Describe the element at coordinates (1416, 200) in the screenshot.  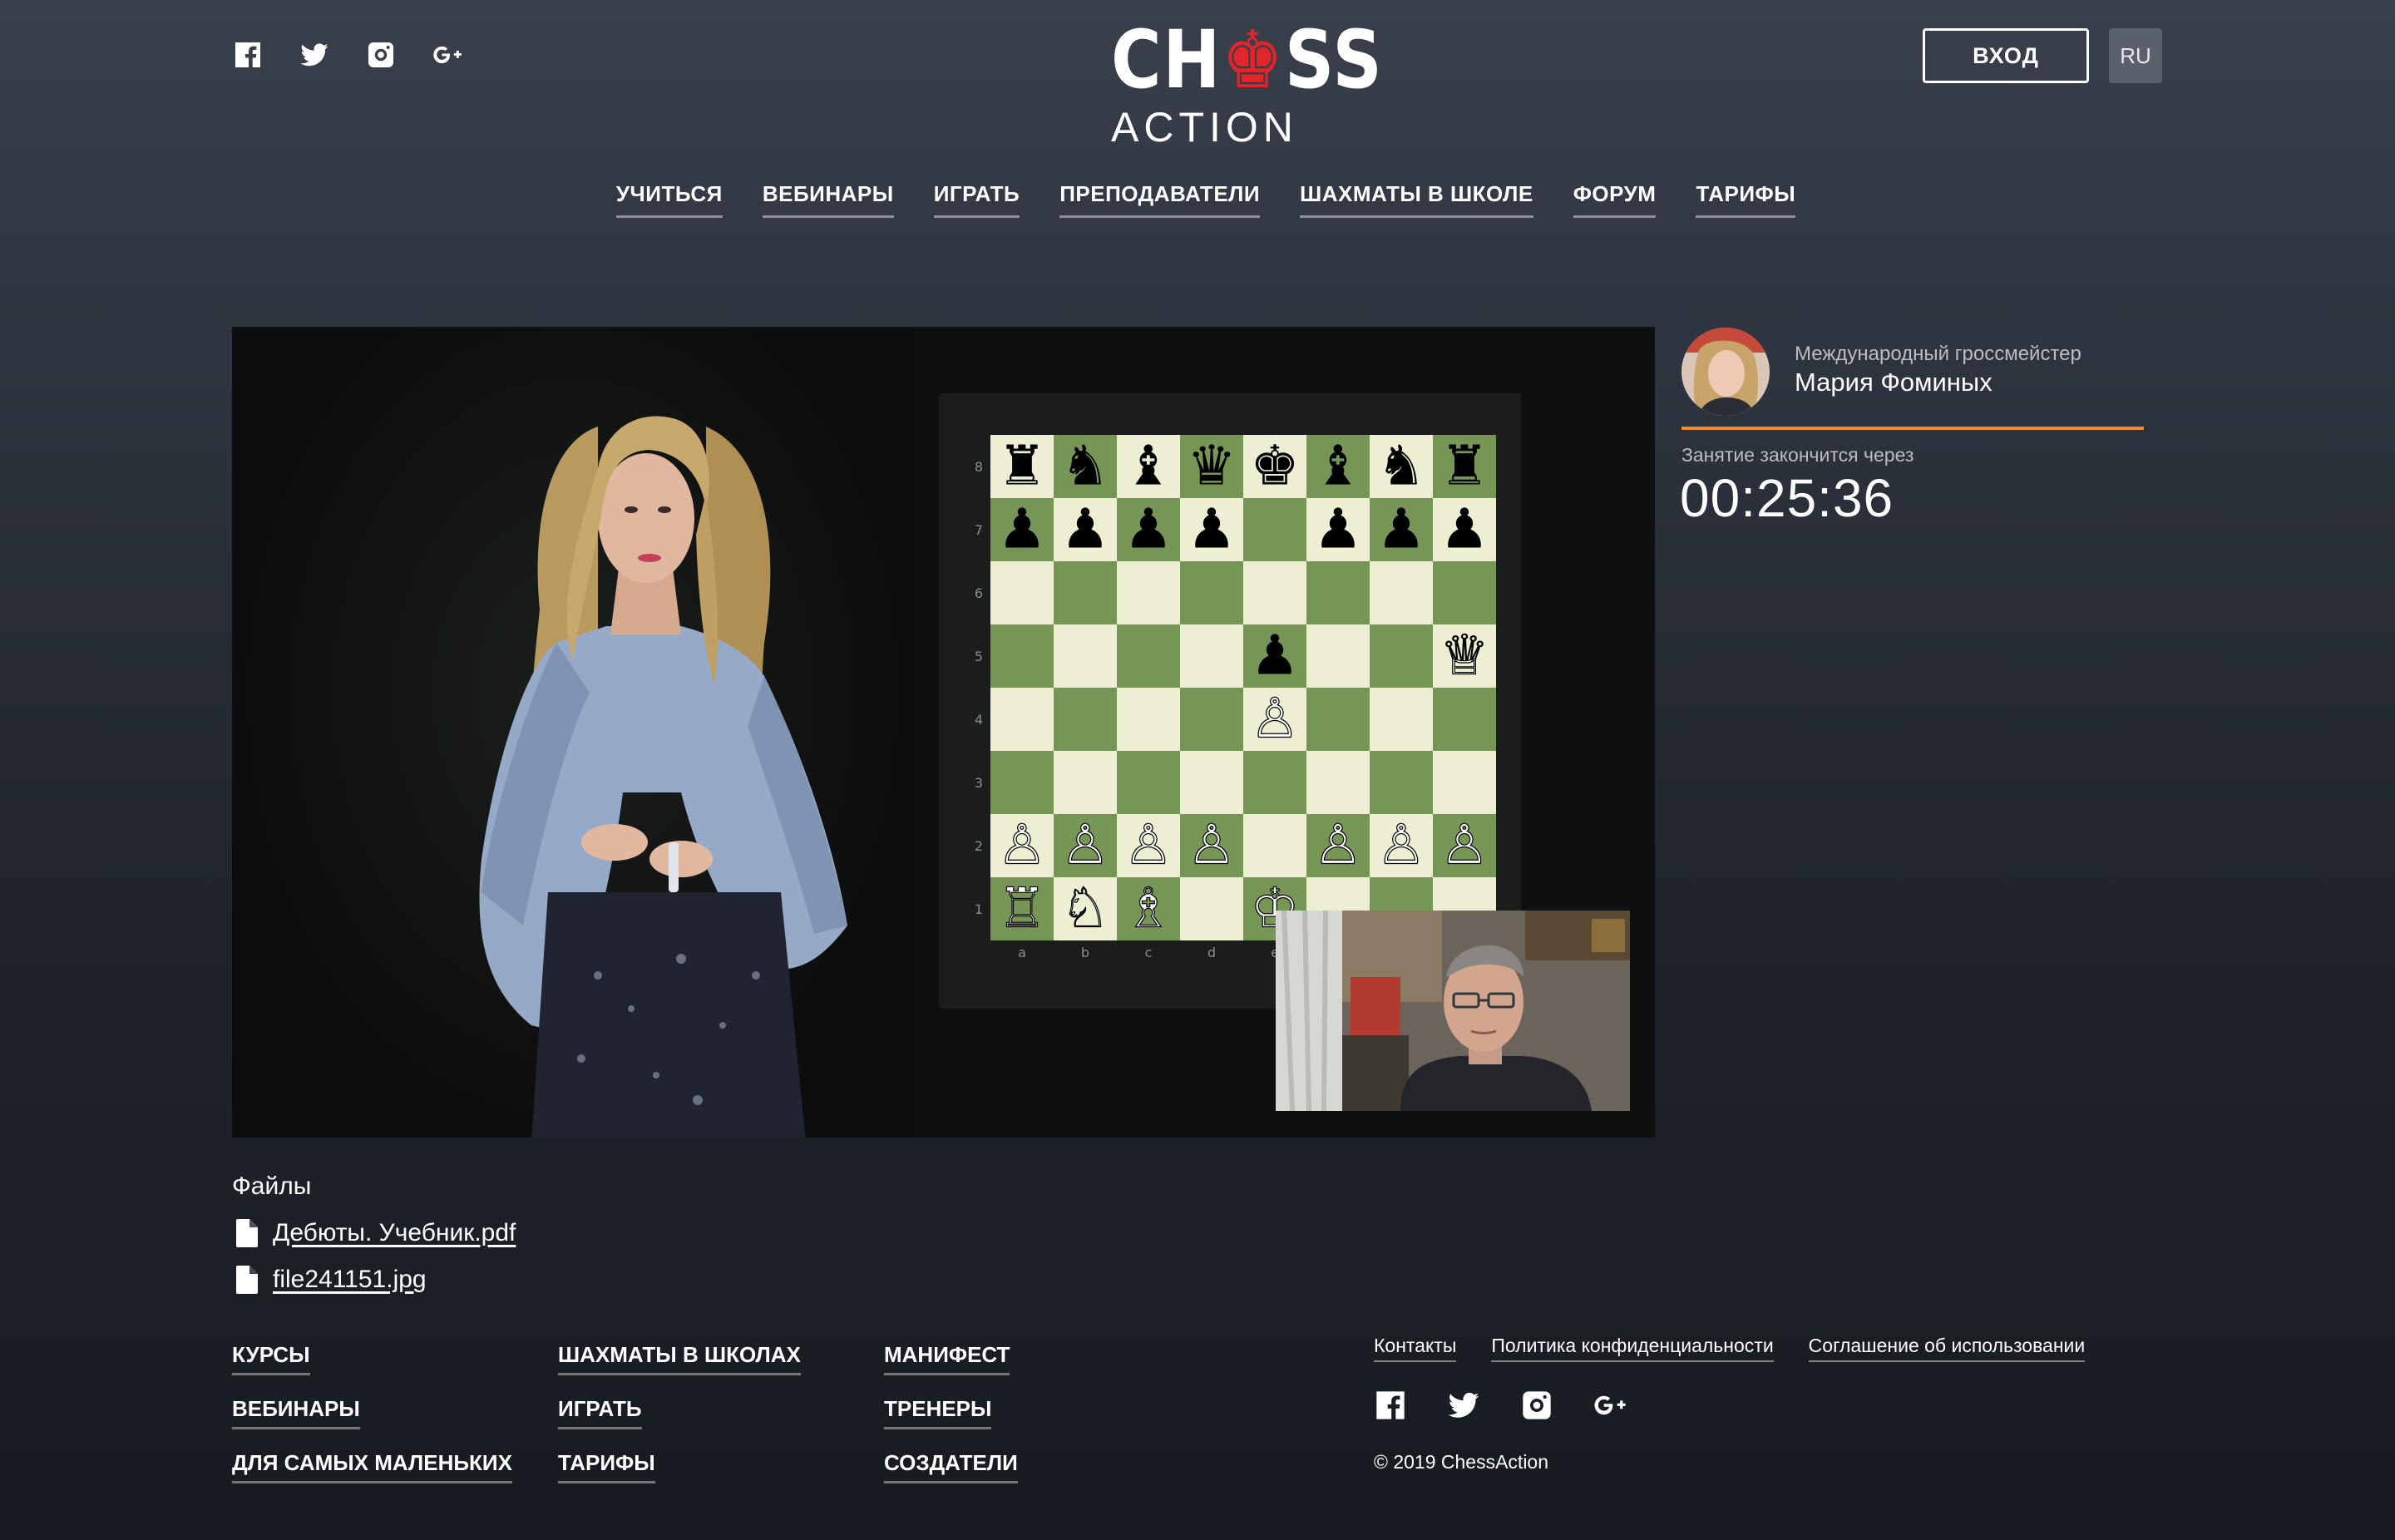
I see `nav-chess-at-school: ШАХМАТЫ В ШКОЛЕ` at that location.